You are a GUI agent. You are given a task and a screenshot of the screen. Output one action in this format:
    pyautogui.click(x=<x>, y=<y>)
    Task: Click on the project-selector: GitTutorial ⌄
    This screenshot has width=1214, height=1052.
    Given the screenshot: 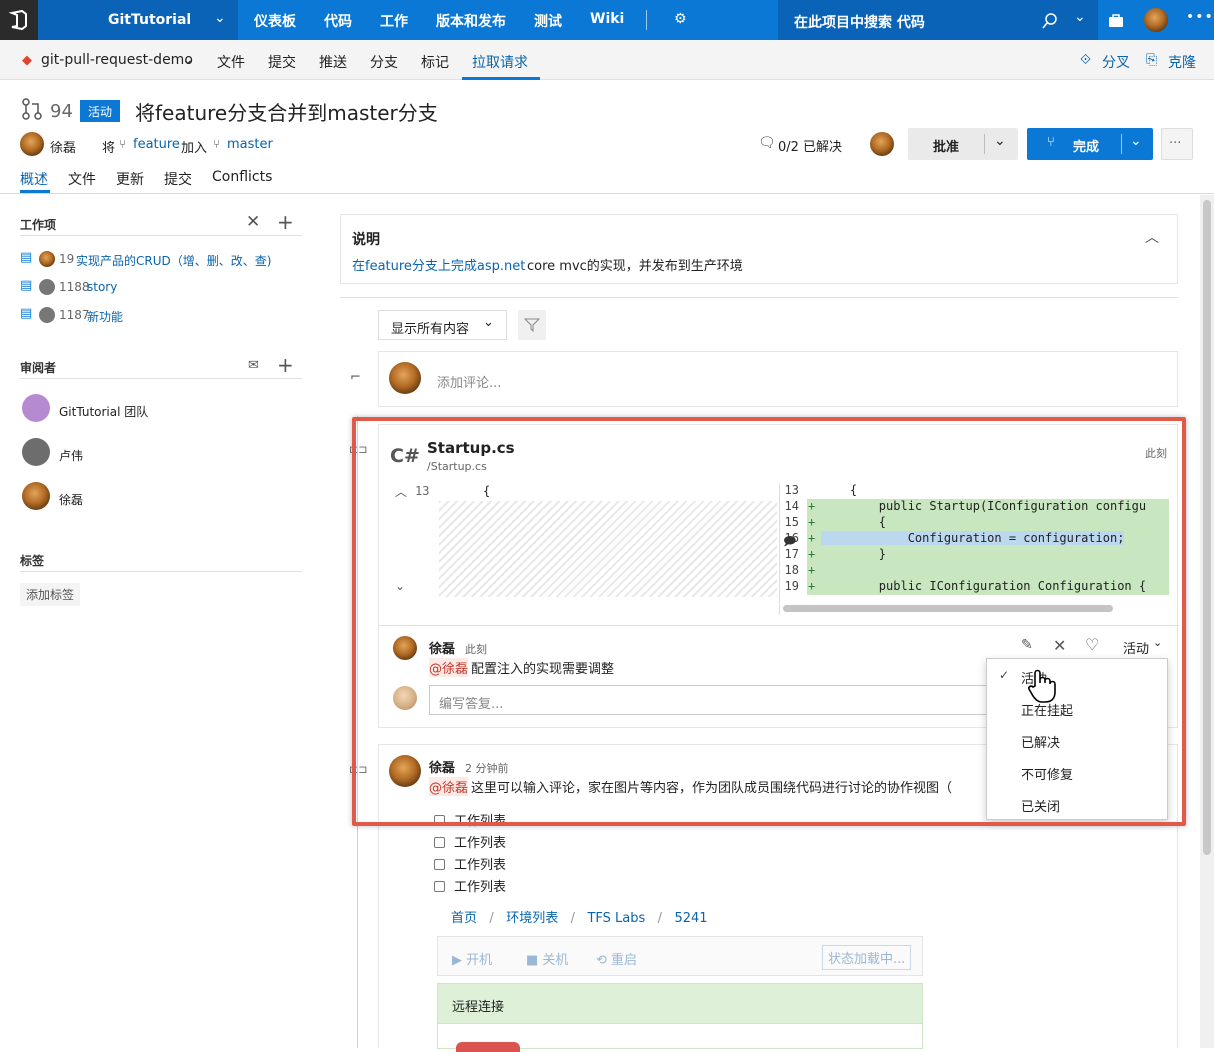 What is the action you would take?
    pyautogui.click(x=138, y=20)
    